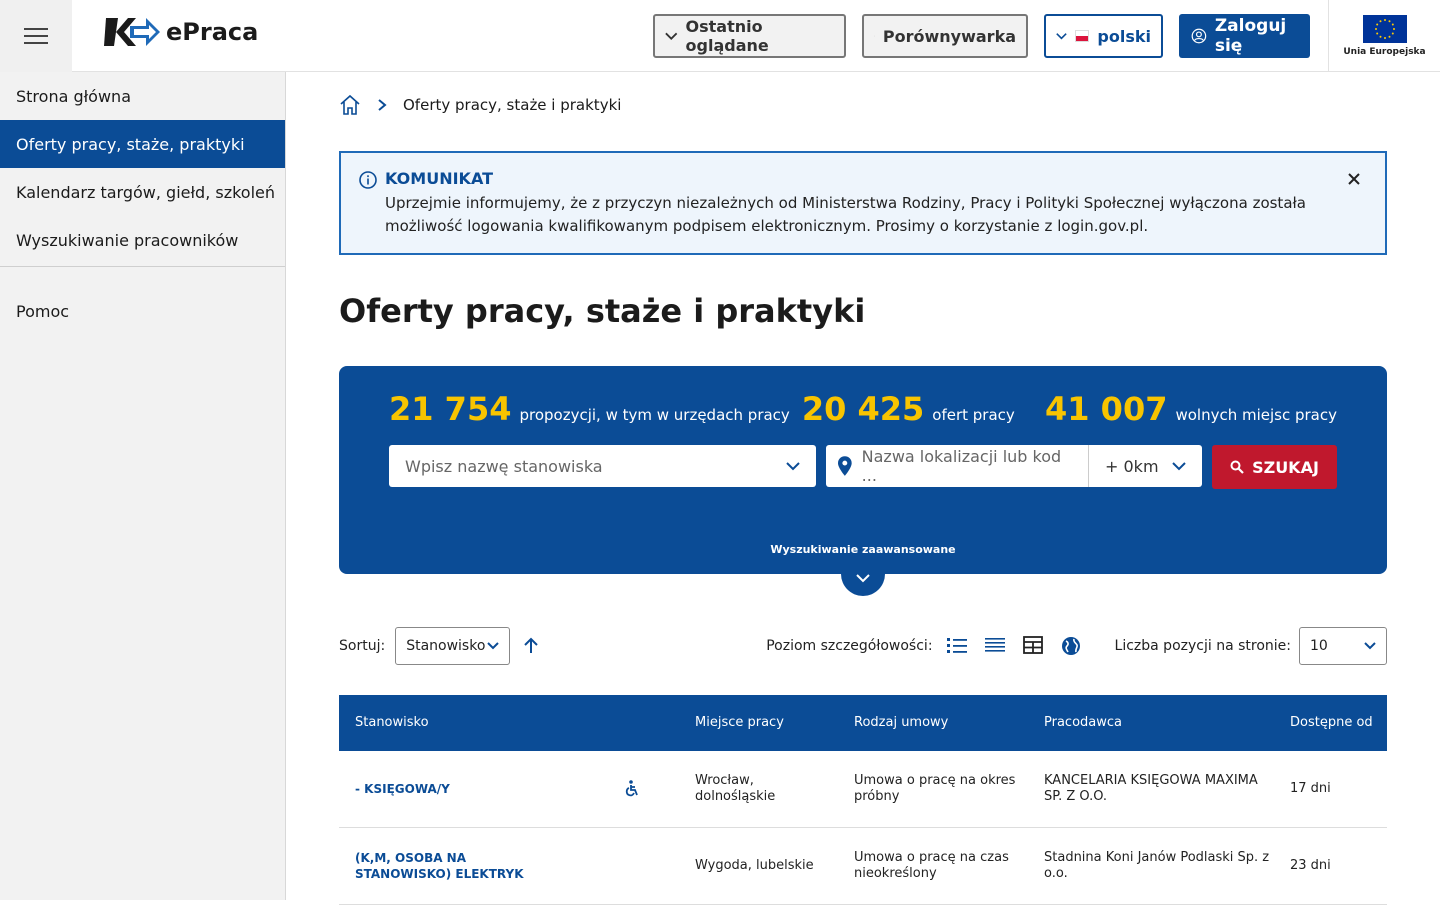  What do you see at coordinates (504, 466) in the screenshot?
I see `position-placeholder: Wpisz nazwę stanowiska` at bounding box center [504, 466].